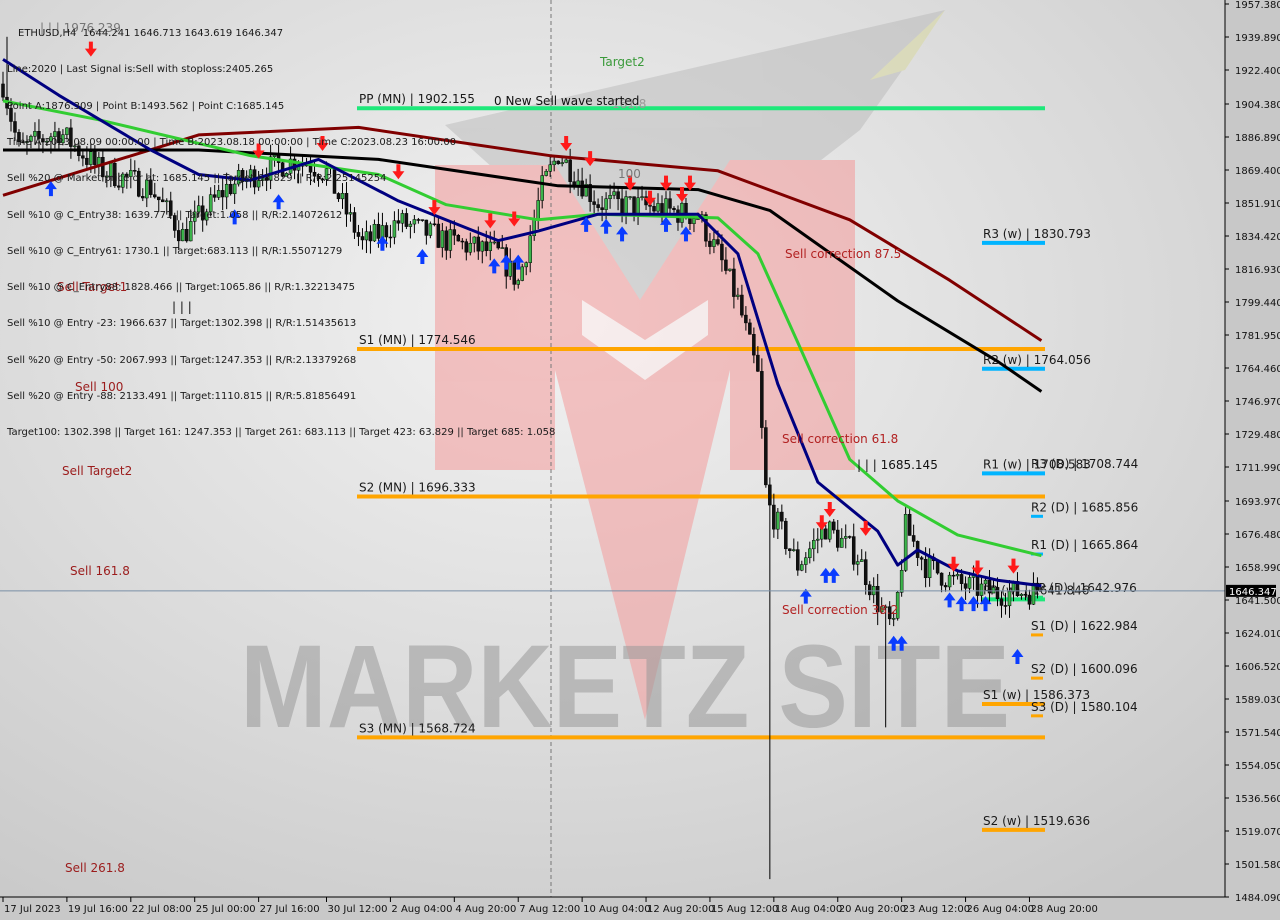 The width and height of the screenshot is (1280, 920). I want to click on price-tick-label: 1851.910, so click(1257, 204).